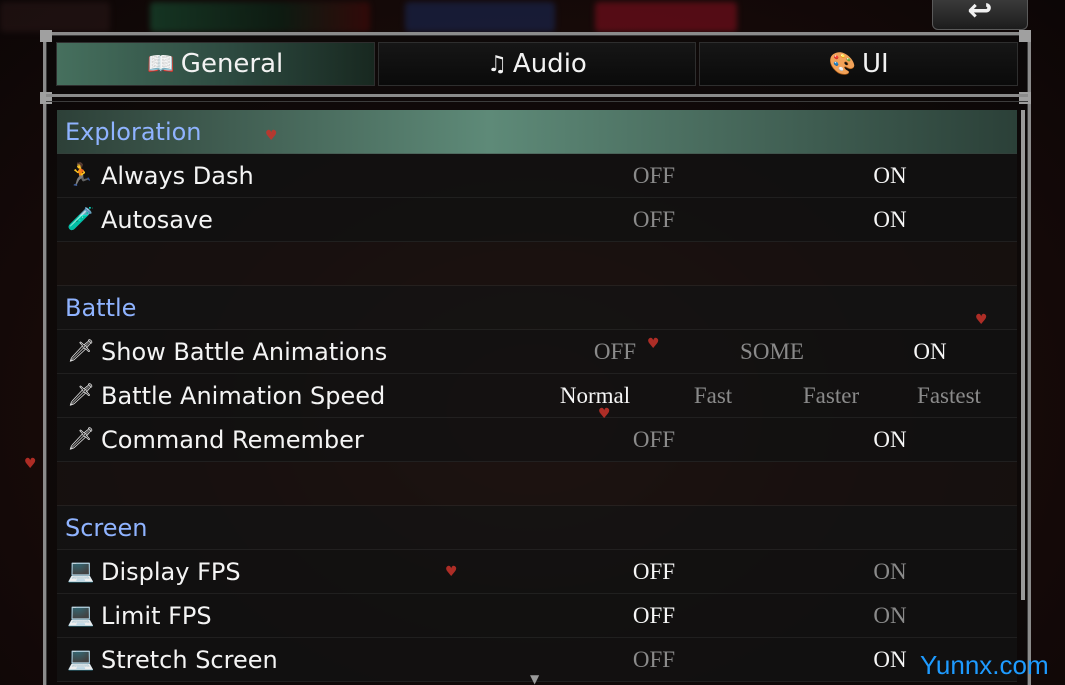 The width and height of the screenshot is (1065, 685). I want to click on section-header: Battle, so click(537, 308).